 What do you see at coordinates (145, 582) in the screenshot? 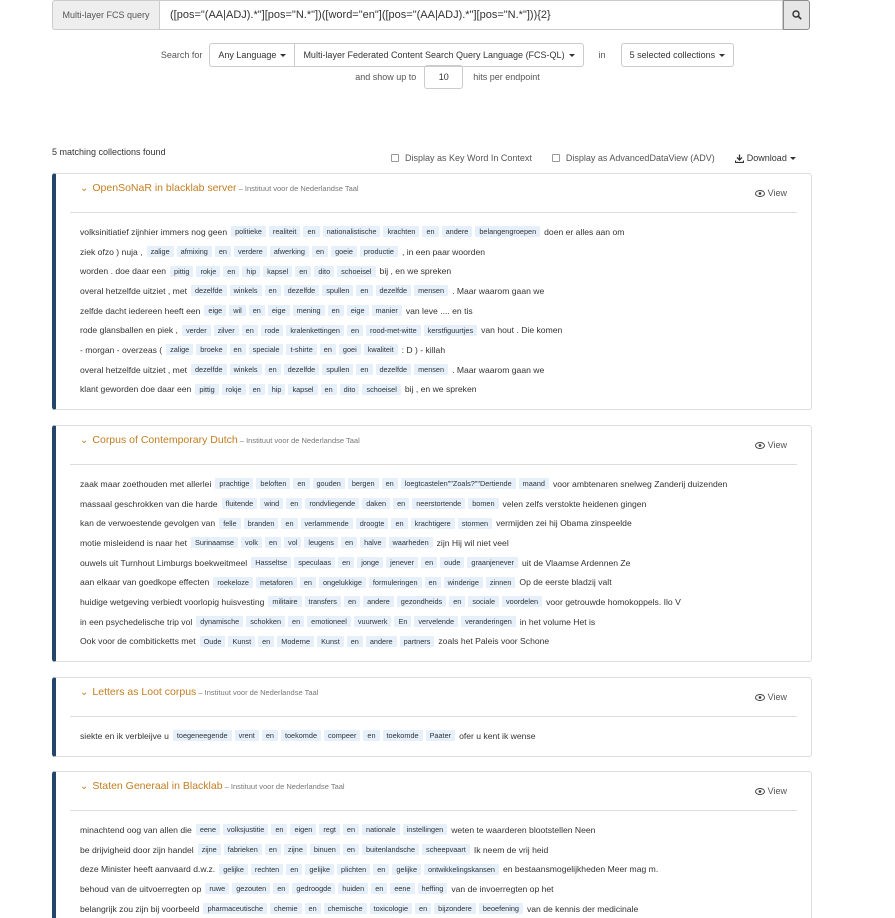
I see `left-context: aan elkaar van goedkope effecten` at bounding box center [145, 582].